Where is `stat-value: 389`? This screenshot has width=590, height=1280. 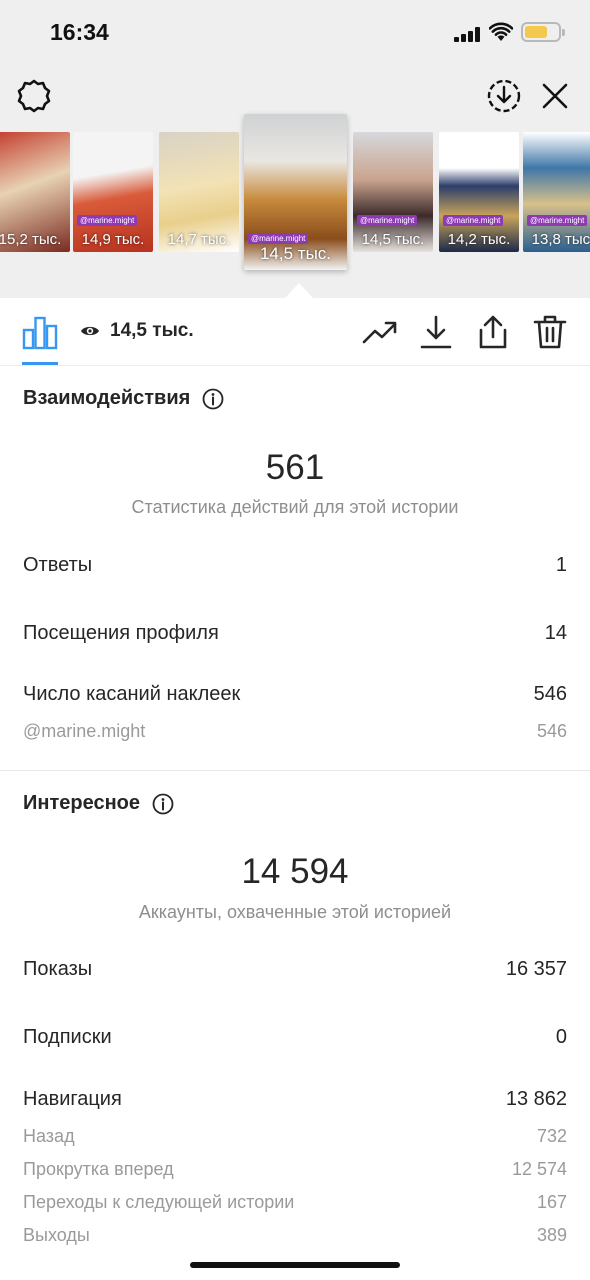
stat-value: 389 is located at coordinates (551, 1235).